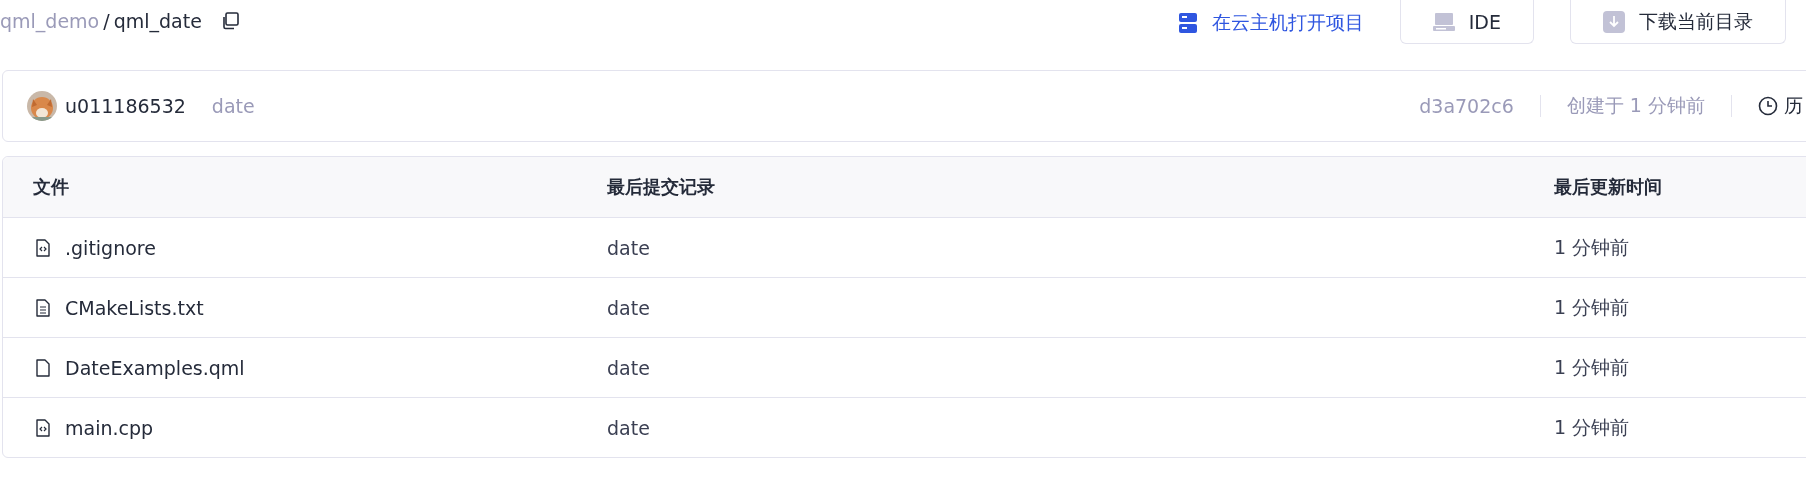 Image resolution: width=1806 pixels, height=477 pixels. What do you see at coordinates (1768, 106) in the screenshot?
I see `clock-icon` at bounding box center [1768, 106].